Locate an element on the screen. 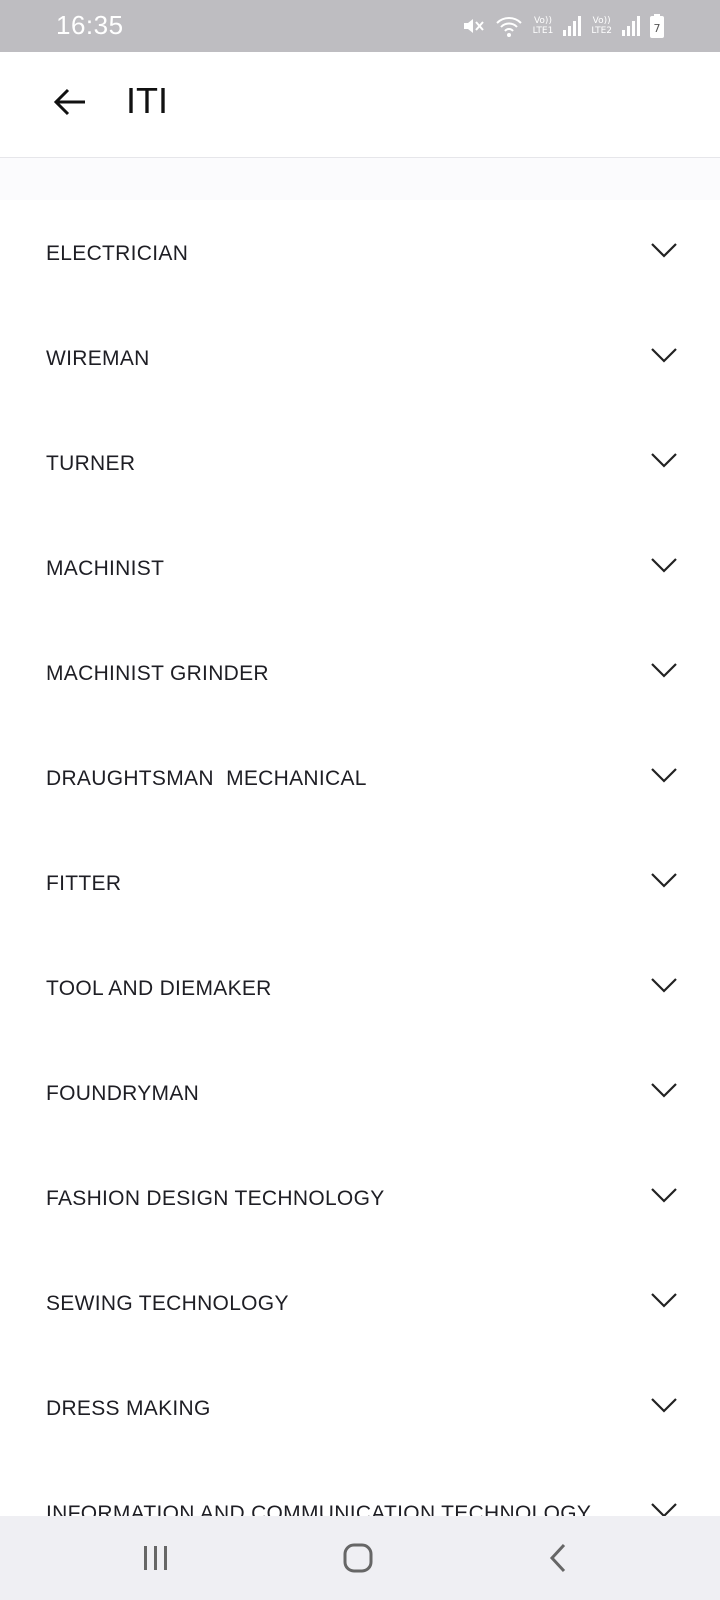 The width and height of the screenshot is (720, 1600). trade-list-item: MACHINIST is located at coordinates (360, 567).